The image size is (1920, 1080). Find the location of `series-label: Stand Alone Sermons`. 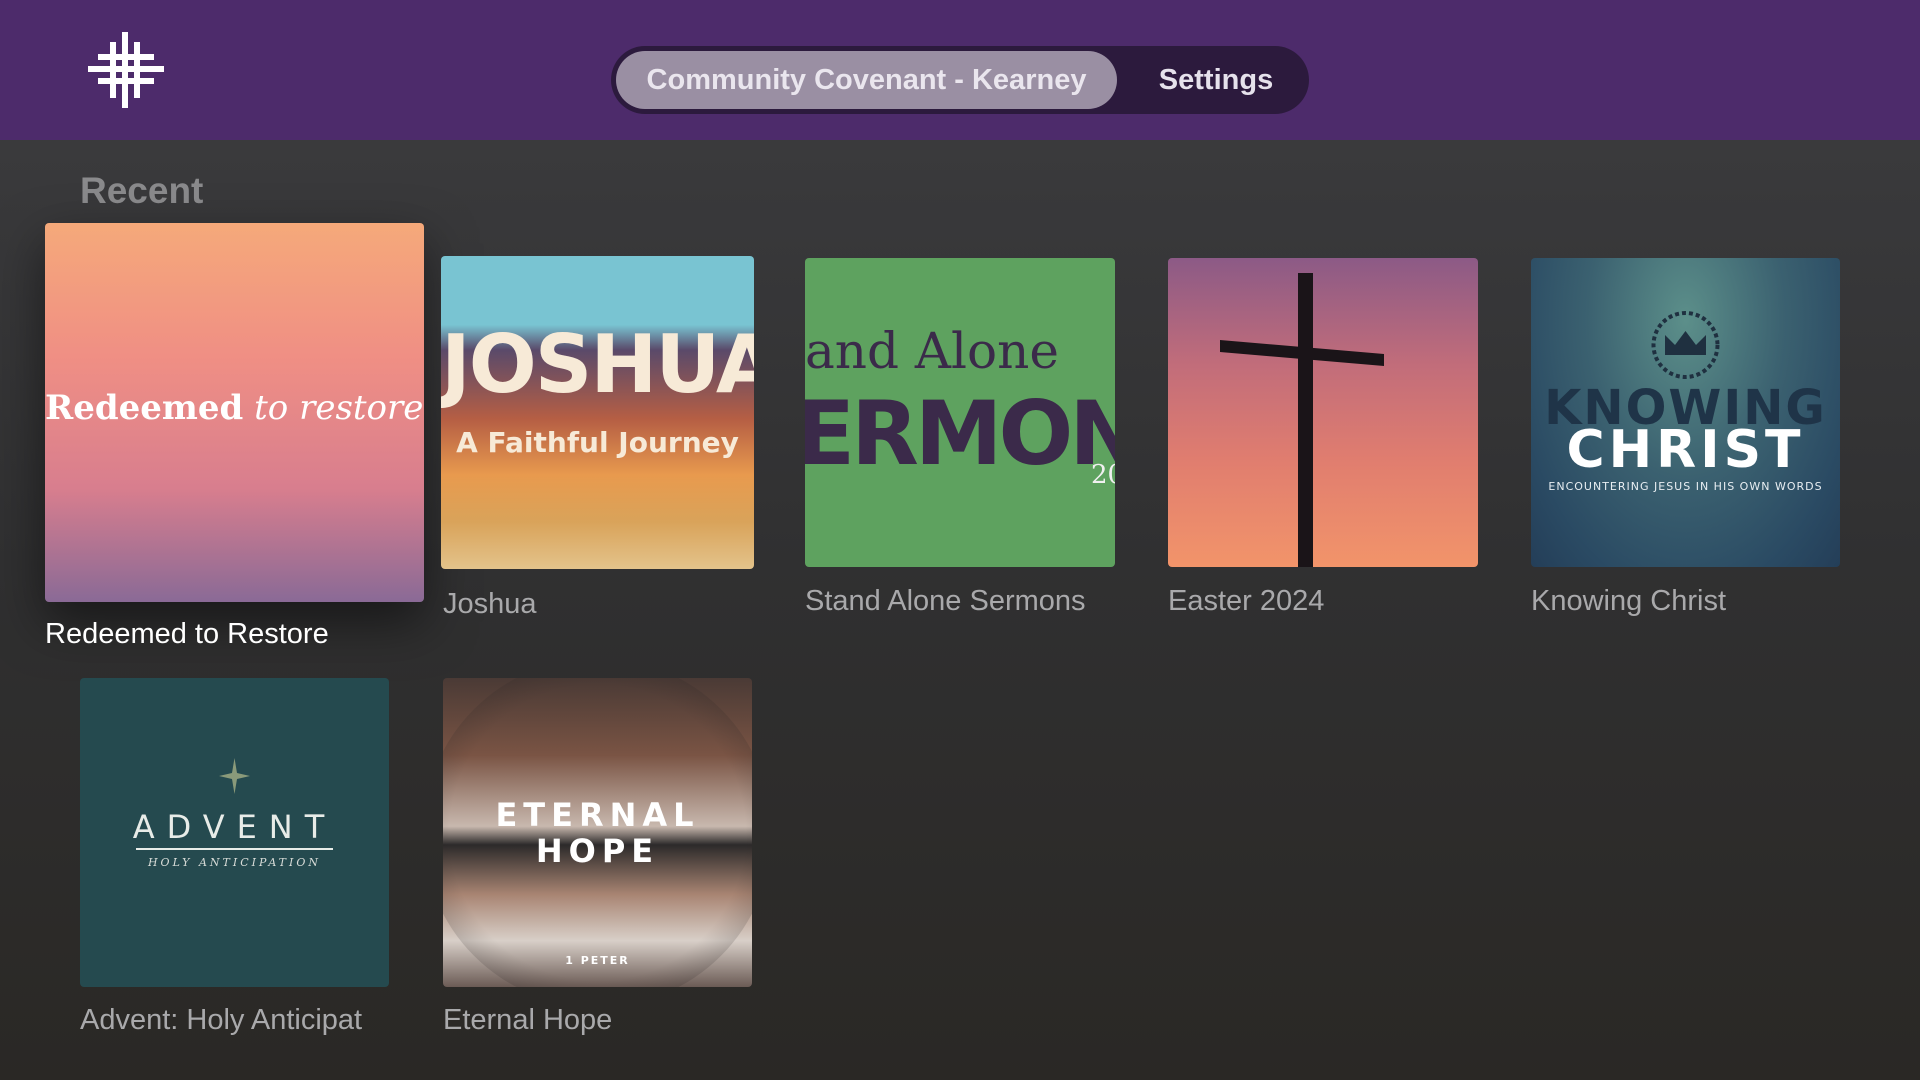

series-label: Stand Alone Sermons is located at coordinates (945, 601).